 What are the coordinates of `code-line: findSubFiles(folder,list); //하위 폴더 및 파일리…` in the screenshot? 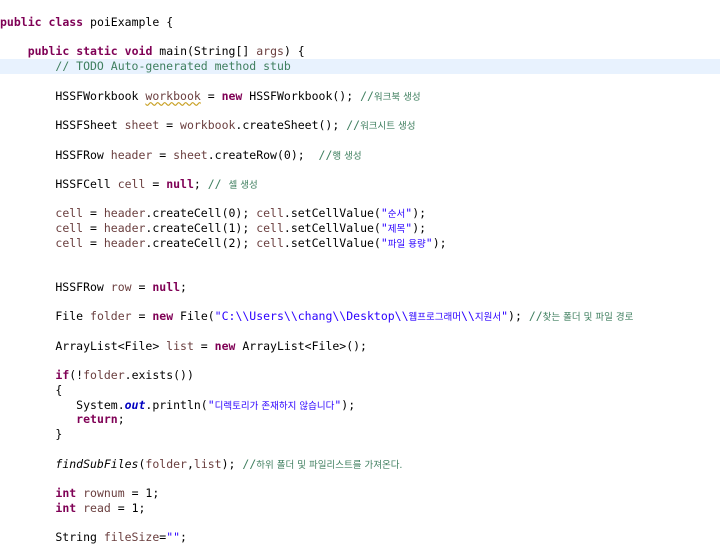 It's located at (360, 464).